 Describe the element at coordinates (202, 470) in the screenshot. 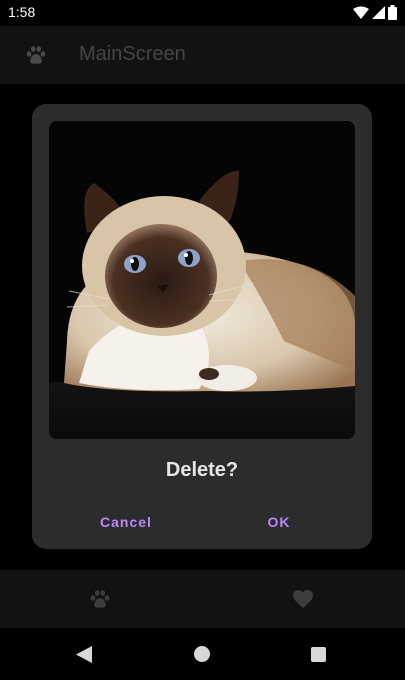

I see `dialog-title: Delete?` at that location.